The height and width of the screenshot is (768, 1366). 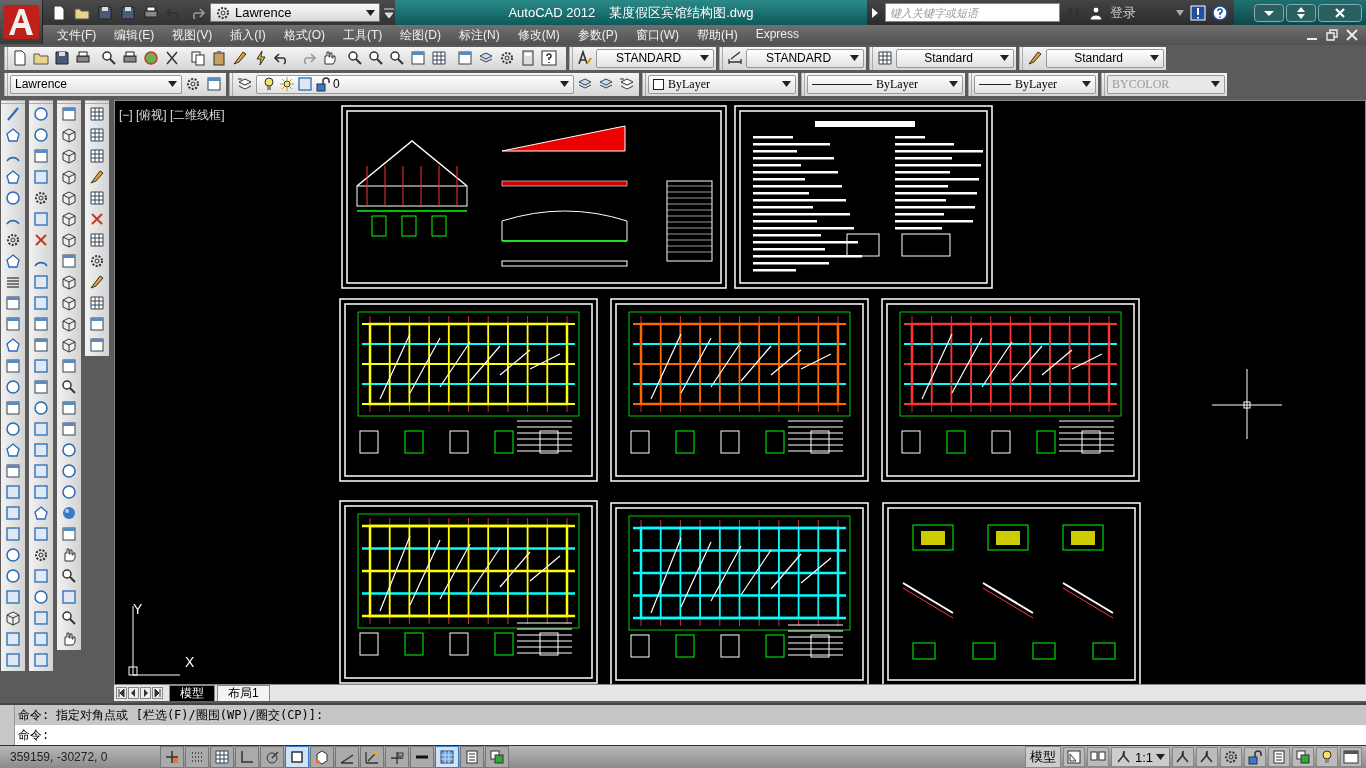 What do you see at coordinates (1183, 757) in the screenshot?
I see `person-icon` at bounding box center [1183, 757].